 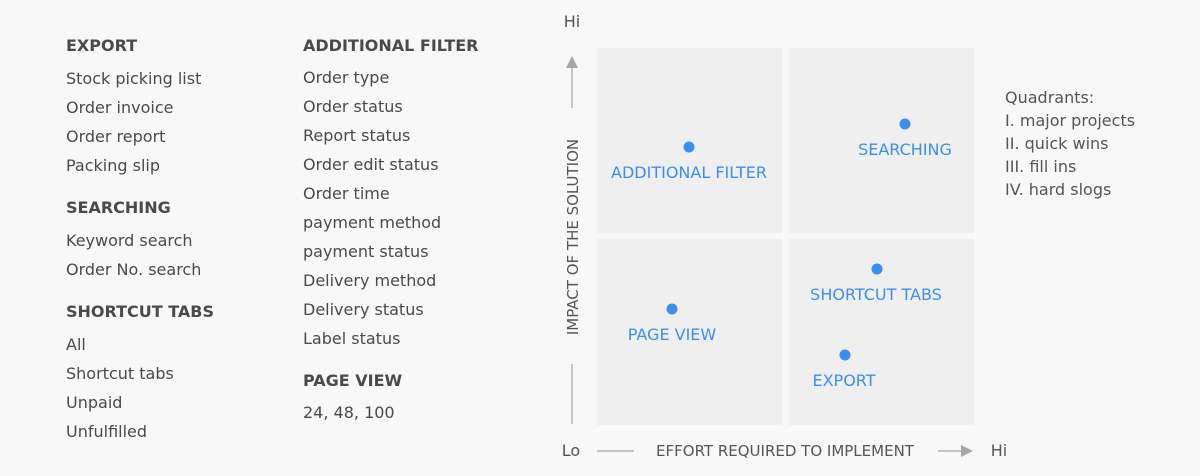 What do you see at coordinates (572, 21) in the screenshot?
I see `y-axis-hi-label: Hi` at bounding box center [572, 21].